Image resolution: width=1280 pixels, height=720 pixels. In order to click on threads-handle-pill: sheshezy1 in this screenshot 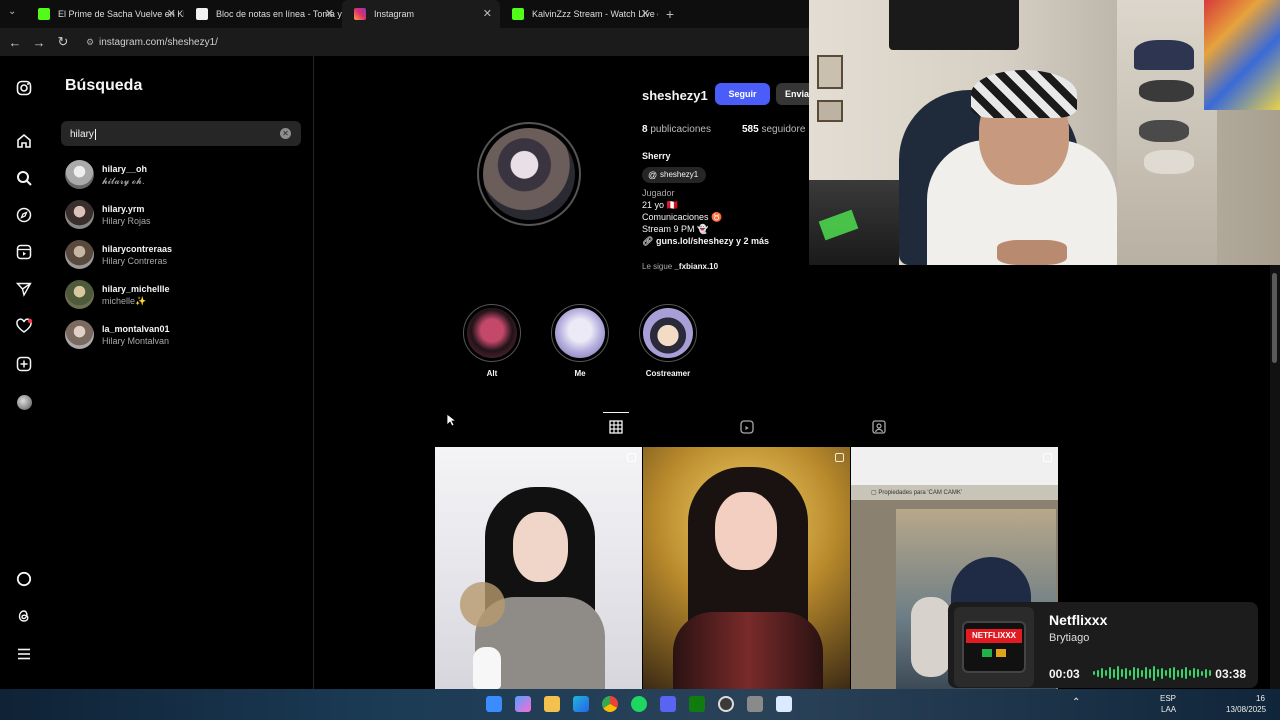, I will do `click(674, 175)`.